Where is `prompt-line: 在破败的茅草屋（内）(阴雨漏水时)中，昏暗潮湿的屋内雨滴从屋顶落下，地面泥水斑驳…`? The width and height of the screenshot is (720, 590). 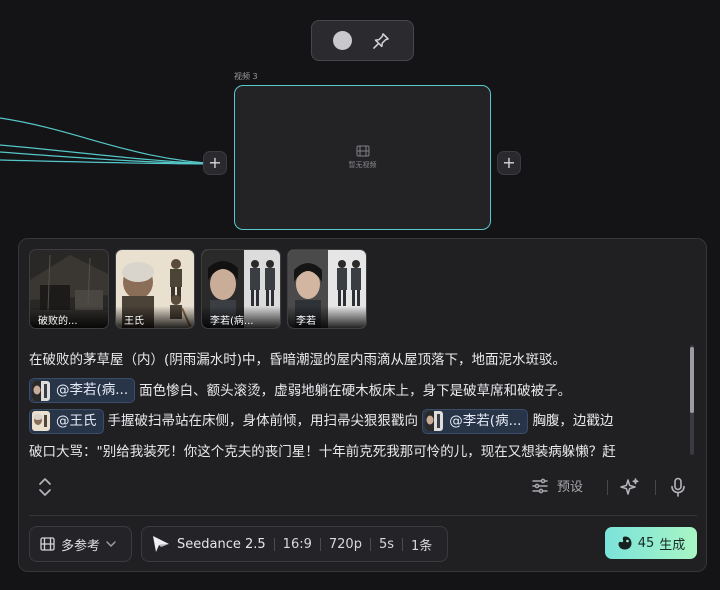
prompt-line: 在破败的茅草屋（内）(阴雨漏水时)中，昏暗潮湿的屋内雨滴从屋顶落下，地面泥水斑驳… is located at coordinates (298, 360).